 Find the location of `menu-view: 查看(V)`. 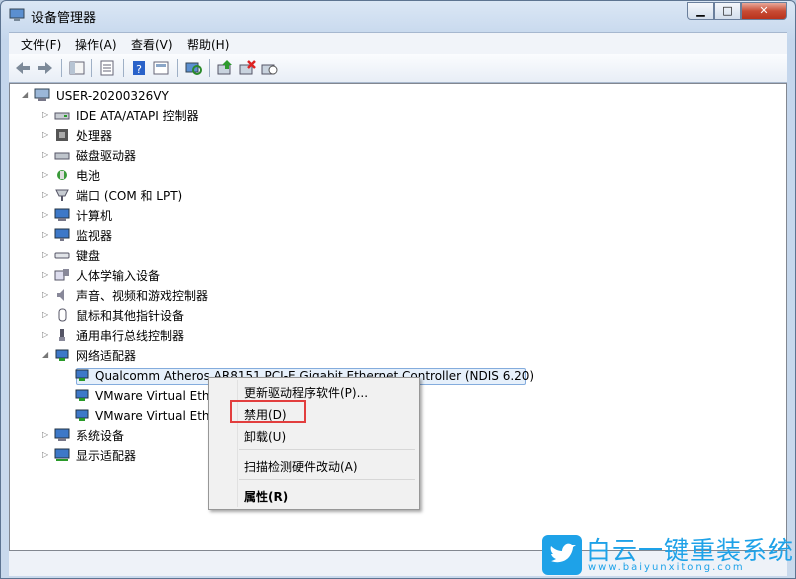

menu-view: 查看(V) is located at coordinates (152, 44).